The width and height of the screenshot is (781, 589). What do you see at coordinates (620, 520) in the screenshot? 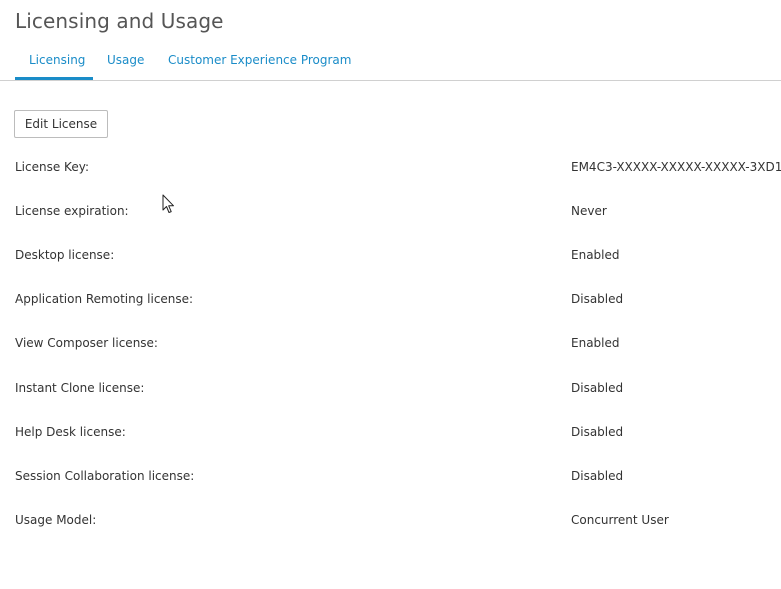
I see `usage-model-value: Concurrent User` at bounding box center [620, 520].